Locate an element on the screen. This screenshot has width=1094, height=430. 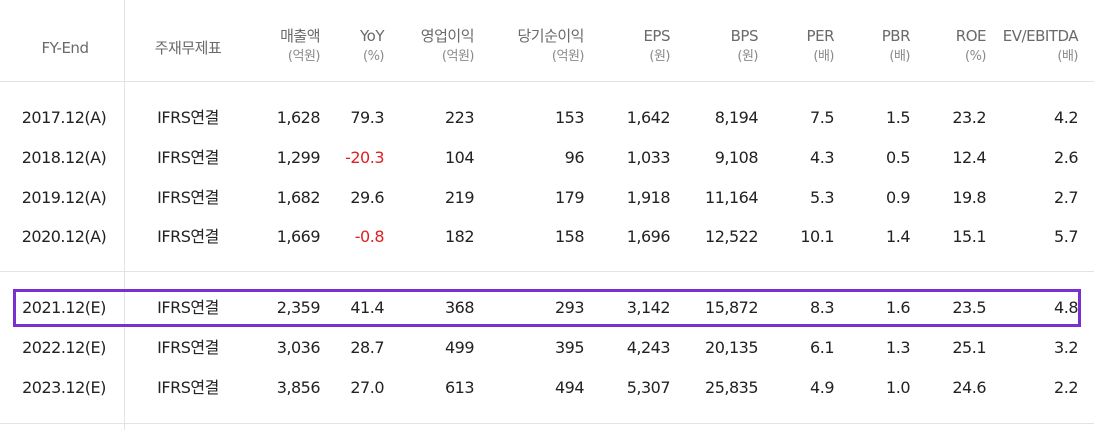
per-cell: 10.1 is located at coordinates (817, 236).